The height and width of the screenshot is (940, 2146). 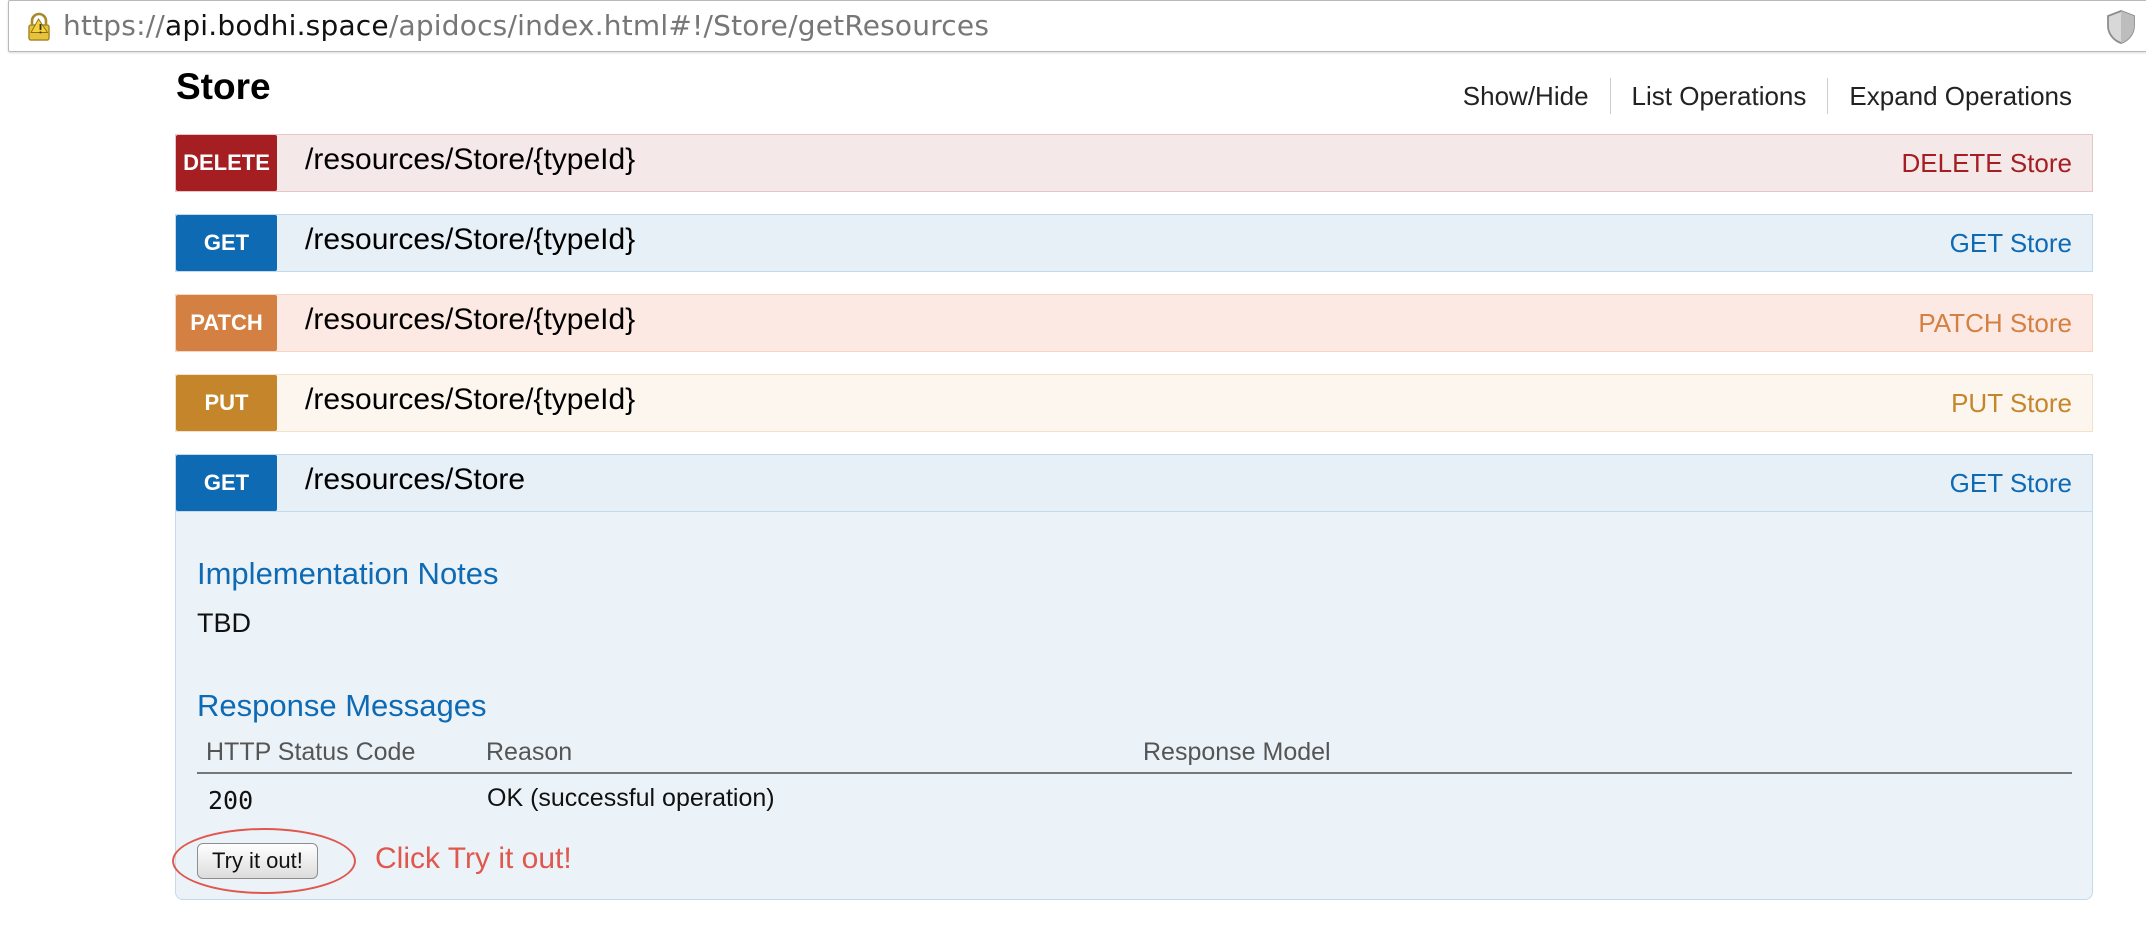 I want to click on http-method-badge: PATCH, so click(x=226, y=323).